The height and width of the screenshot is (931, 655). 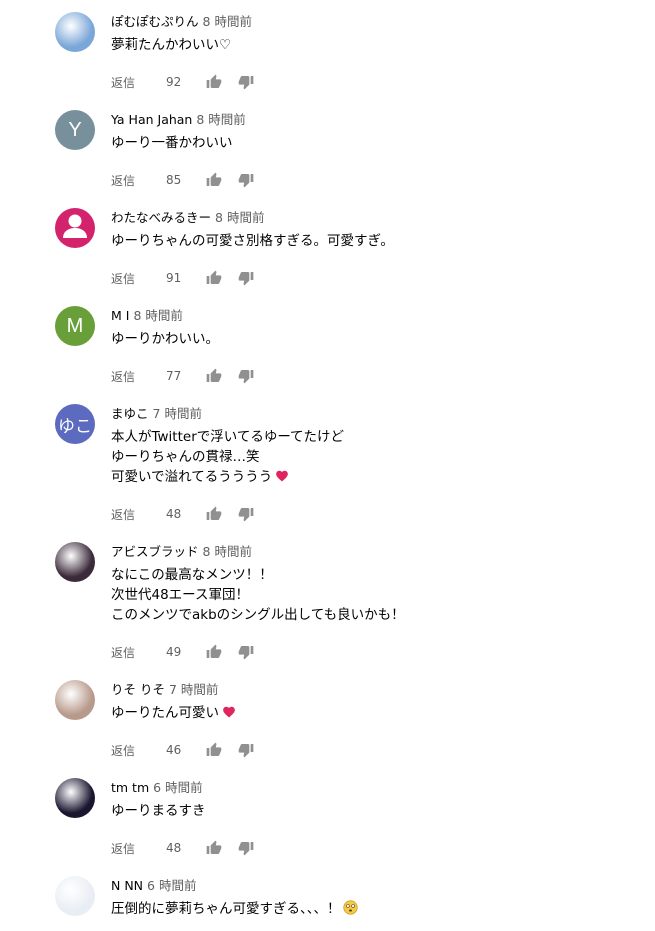 I want to click on author-name: Ya Han Jahan, so click(x=151, y=119).